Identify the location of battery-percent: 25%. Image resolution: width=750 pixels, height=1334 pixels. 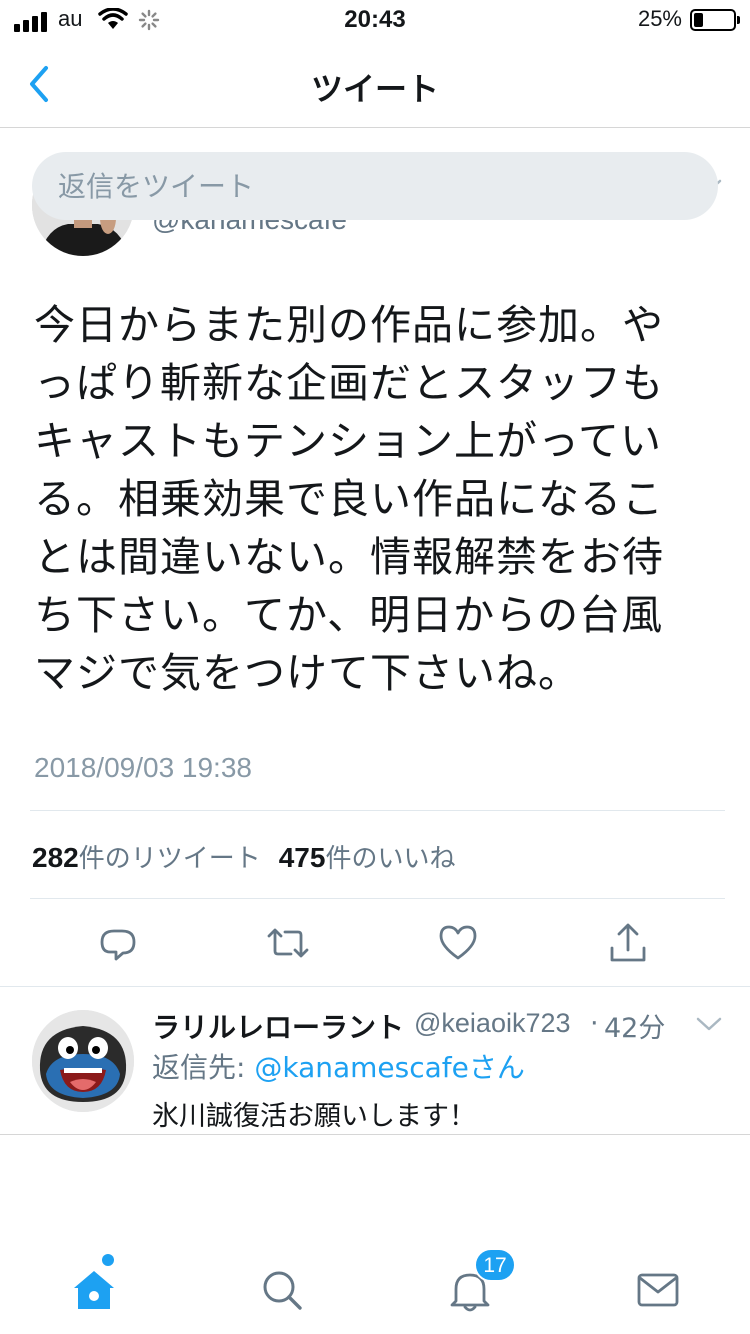
(659, 18).